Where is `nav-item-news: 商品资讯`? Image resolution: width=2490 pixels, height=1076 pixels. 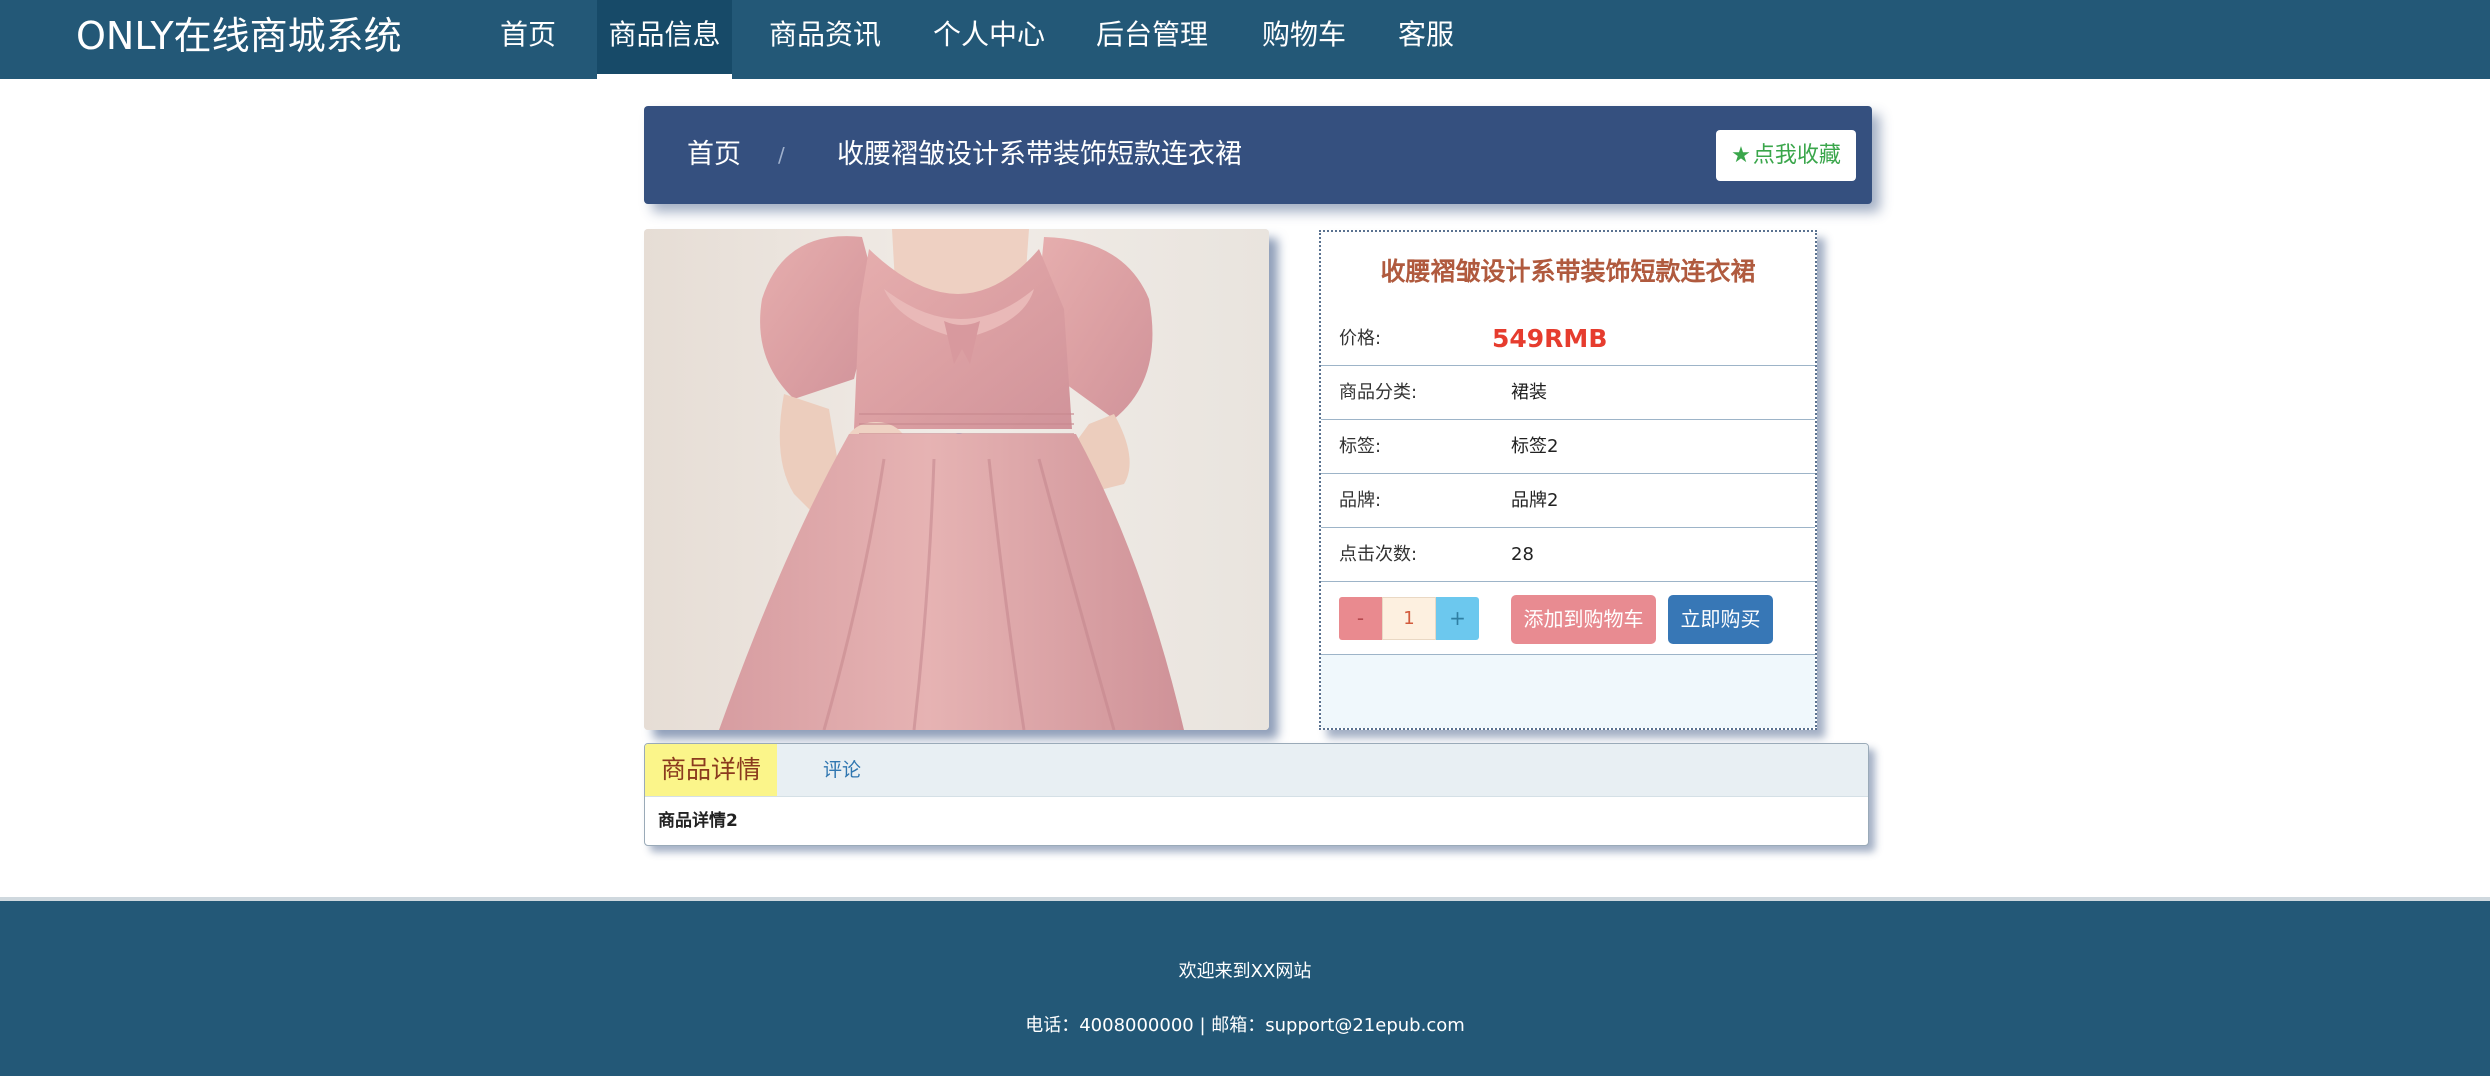 nav-item-news: 商品资讯 is located at coordinates (825, 39).